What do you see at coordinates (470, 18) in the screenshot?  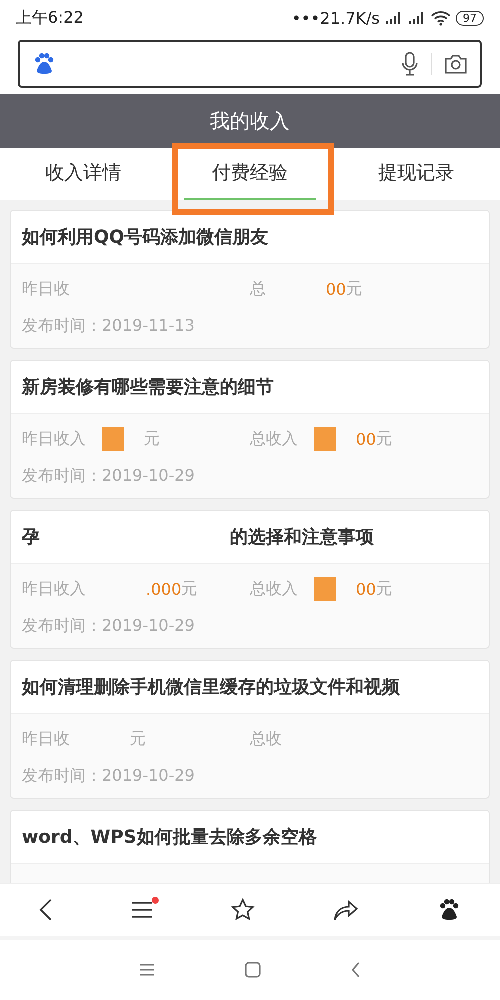 I see `battery-level: 97` at bounding box center [470, 18].